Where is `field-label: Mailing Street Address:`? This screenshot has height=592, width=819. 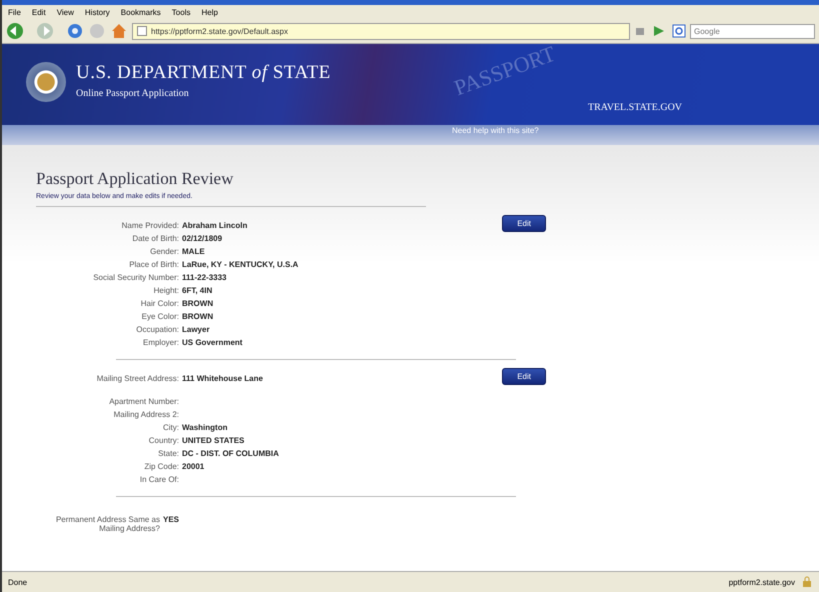 field-label: Mailing Street Address: is located at coordinates (137, 378).